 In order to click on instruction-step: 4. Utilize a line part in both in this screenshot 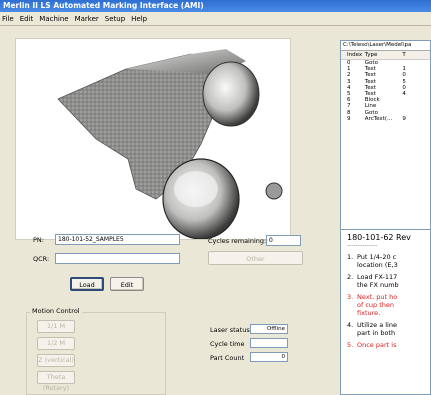, I will do `click(388, 329)`.